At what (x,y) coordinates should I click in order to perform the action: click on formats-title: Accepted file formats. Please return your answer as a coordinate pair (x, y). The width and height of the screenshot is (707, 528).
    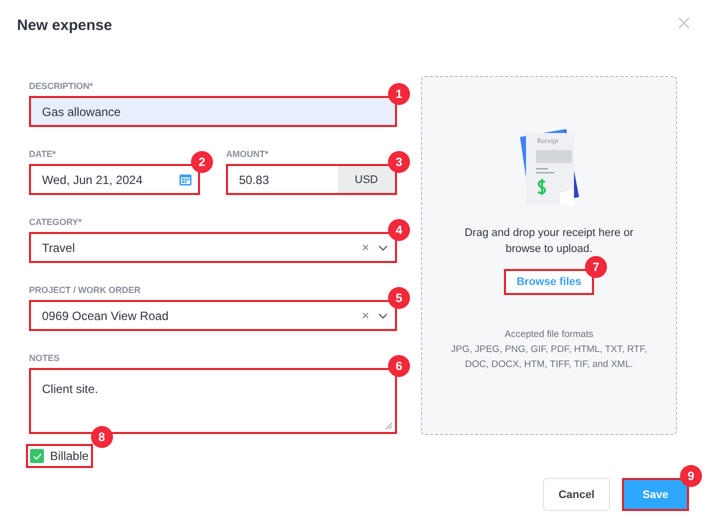
    Looking at the image, I should click on (549, 335).